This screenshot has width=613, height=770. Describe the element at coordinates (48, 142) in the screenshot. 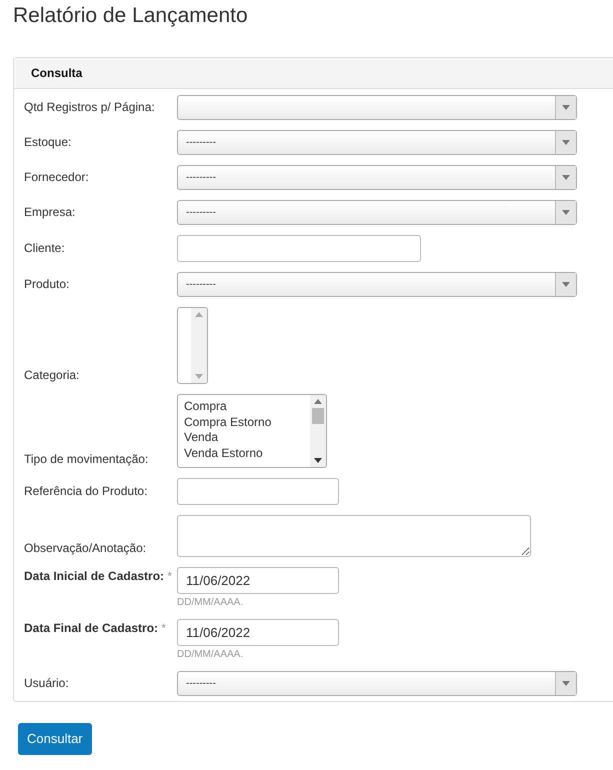

I see `field-label: Estoque:` at that location.